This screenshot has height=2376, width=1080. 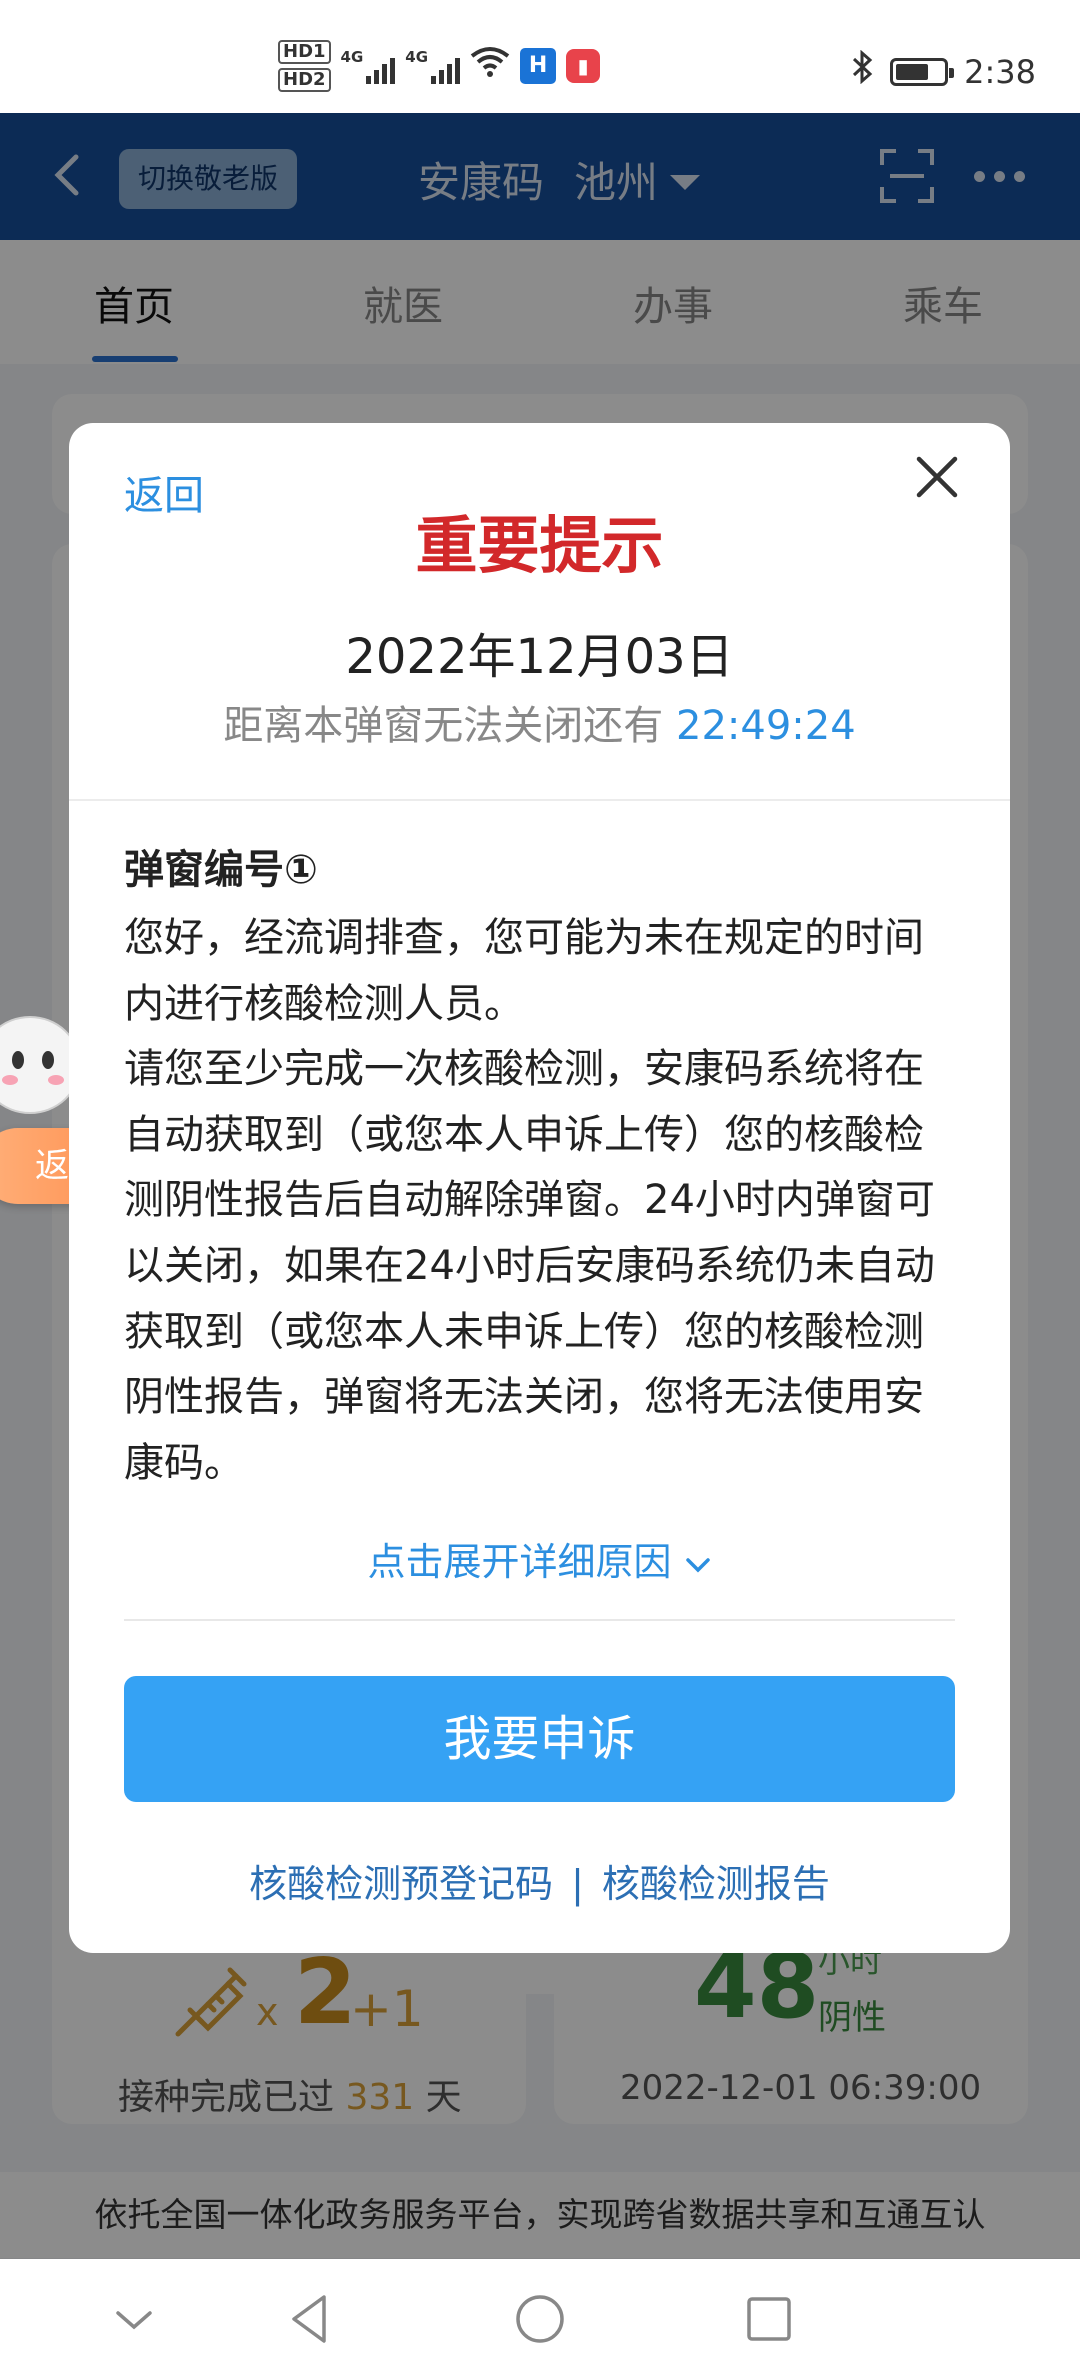 I want to click on hd-indicators: HD1 HD2, so click(x=304, y=66).